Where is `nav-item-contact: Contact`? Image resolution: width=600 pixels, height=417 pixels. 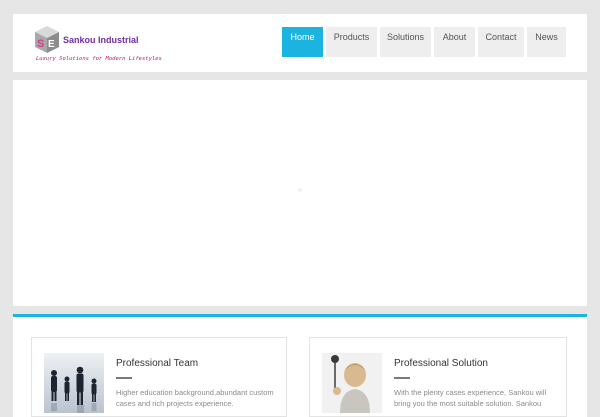 nav-item-contact: Contact is located at coordinates (501, 42).